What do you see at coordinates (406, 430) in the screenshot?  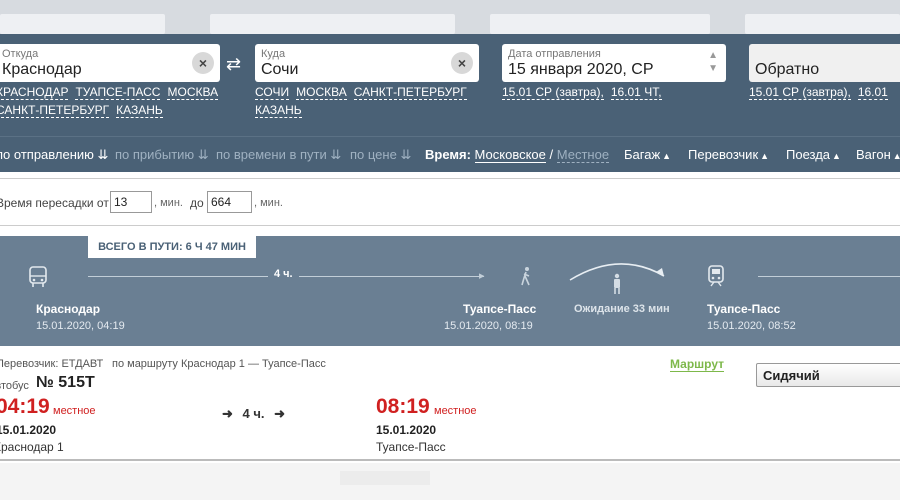 I see `arrival-date: 15.01.2020` at bounding box center [406, 430].